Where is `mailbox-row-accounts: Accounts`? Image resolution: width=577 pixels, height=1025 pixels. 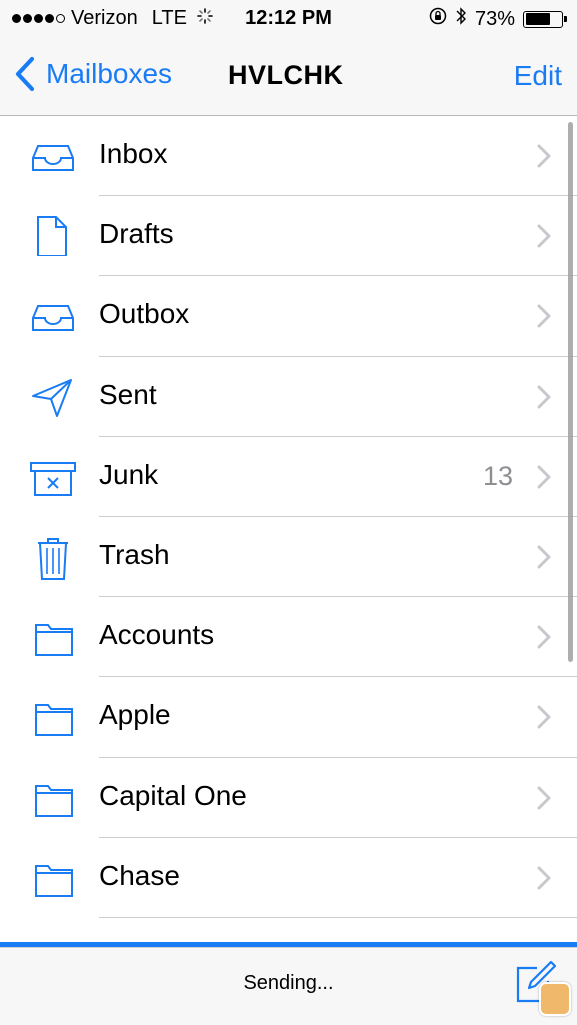
mailbox-row-accounts: Accounts is located at coordinates (288, 637).